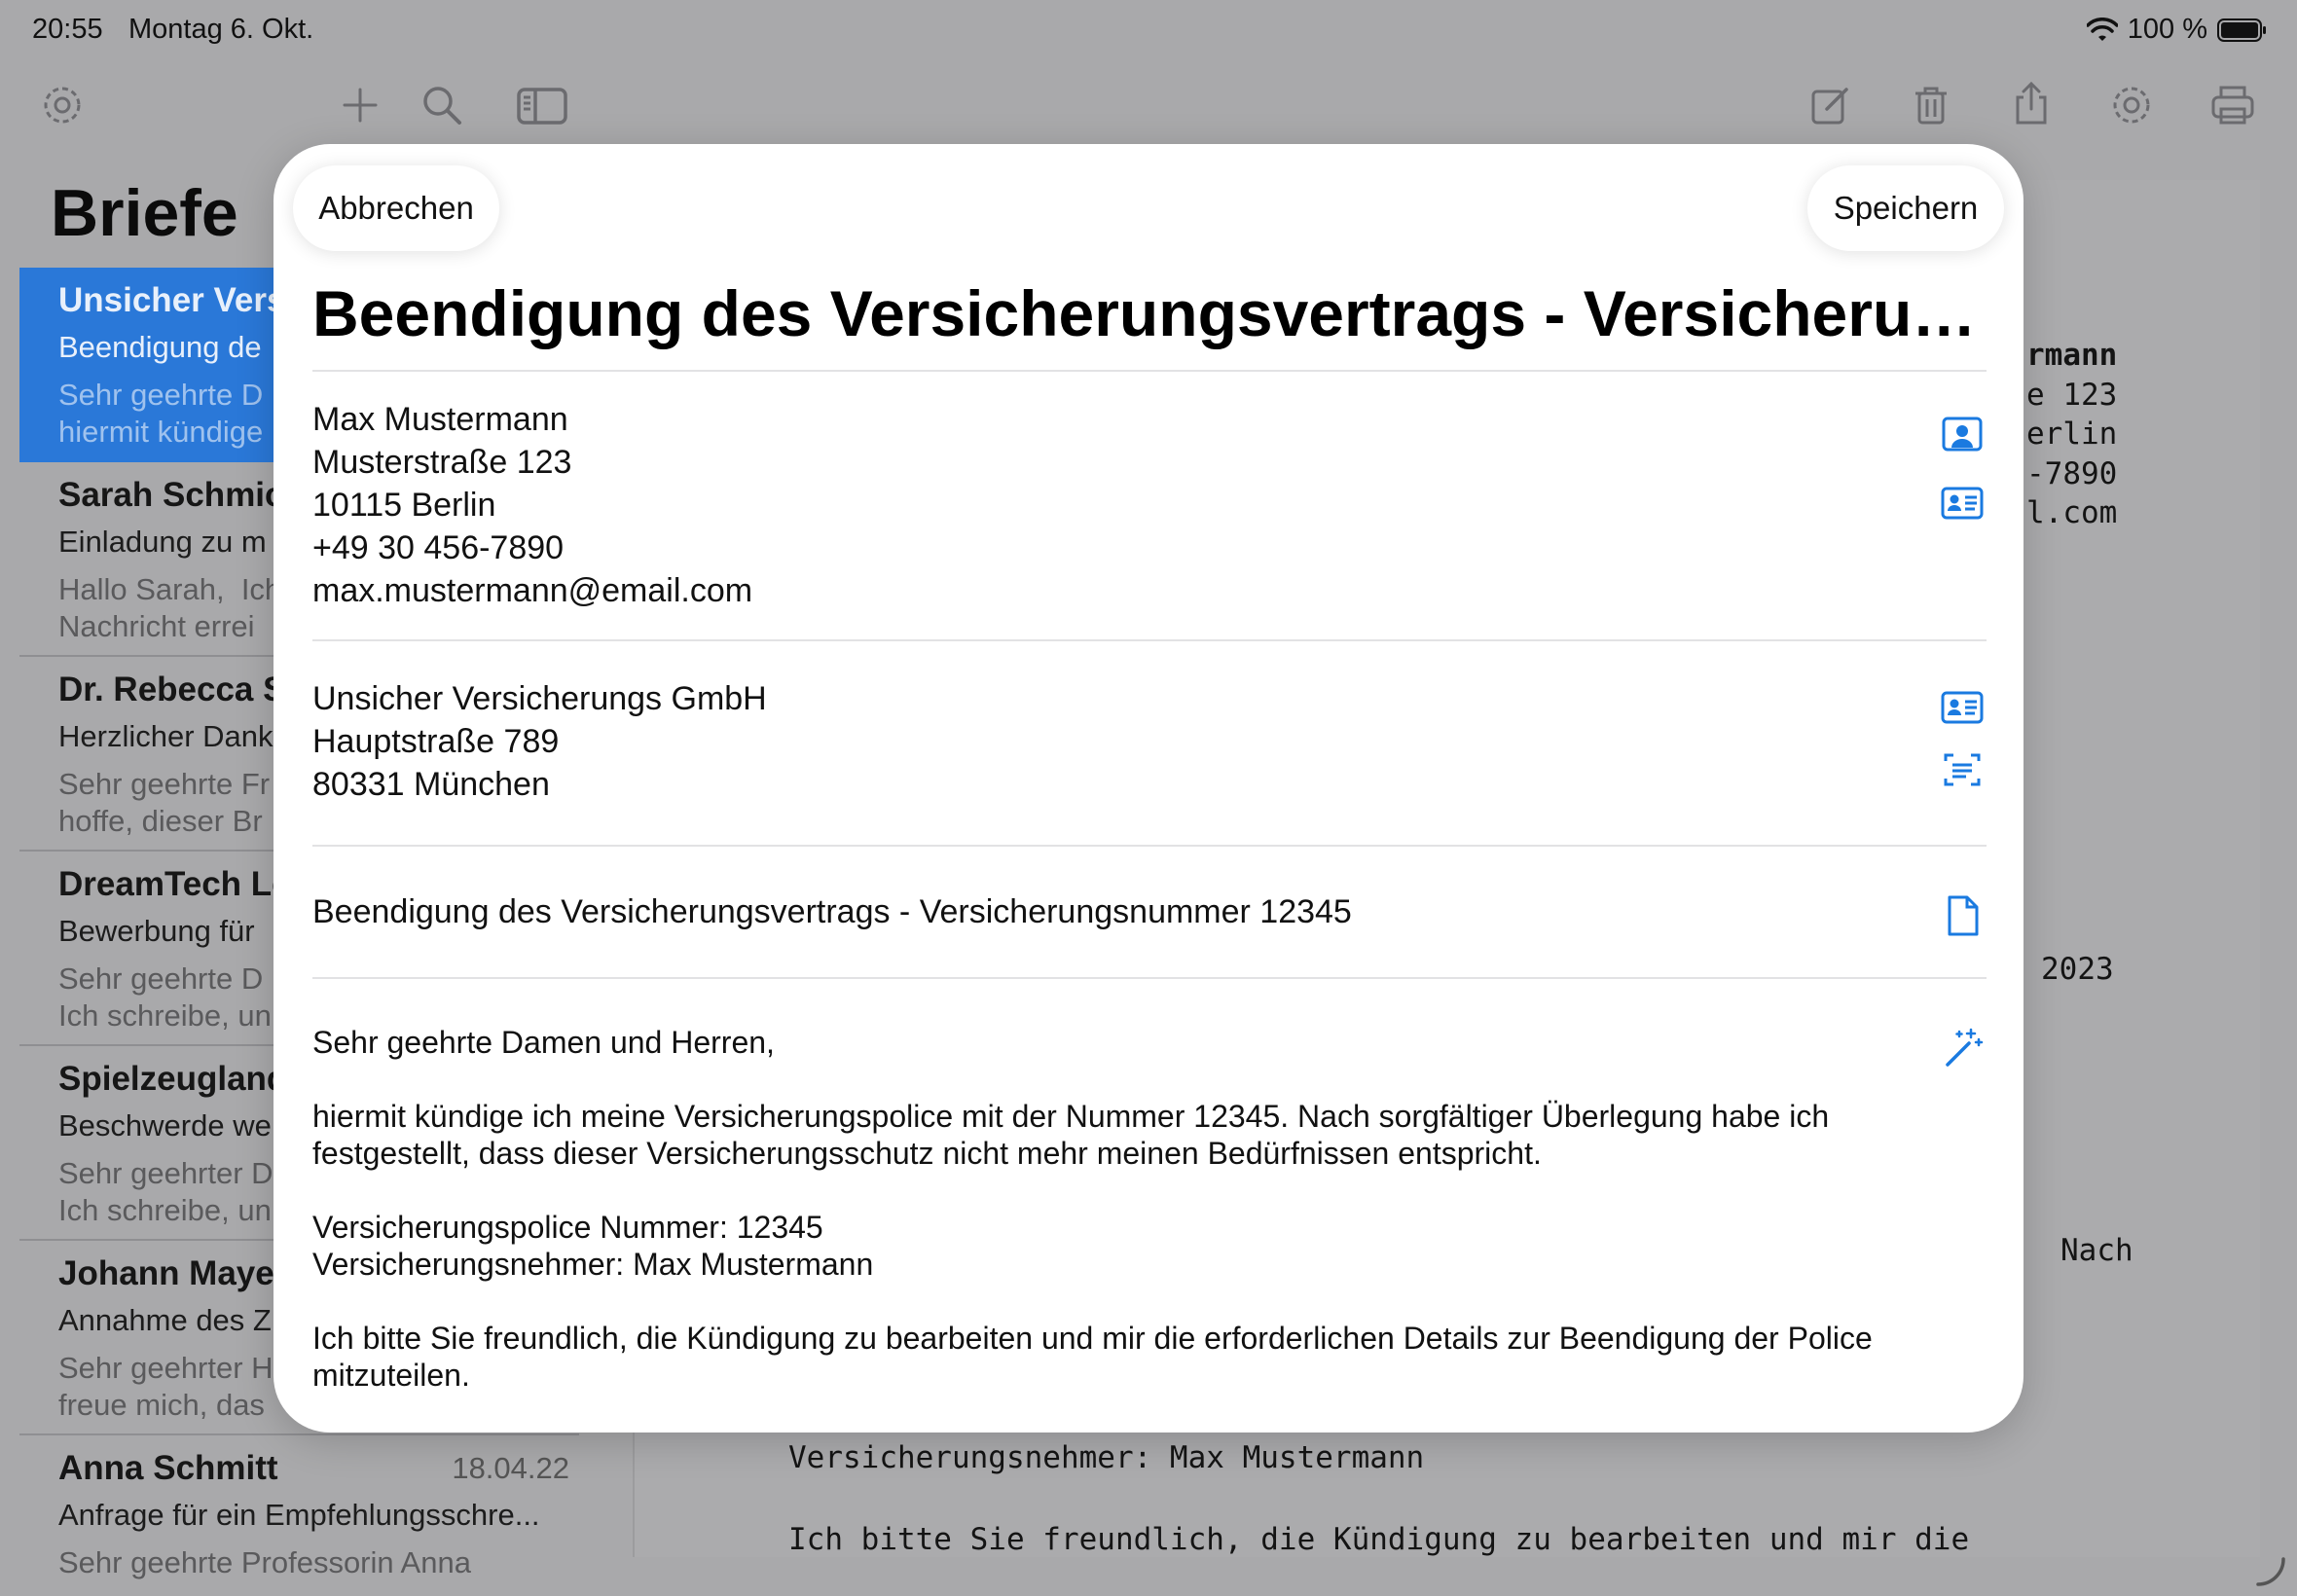 The height and width of the screenshot is (1596, 2297). I want to click on letter-subject: Herzlicher Dank, so click(166, 736).